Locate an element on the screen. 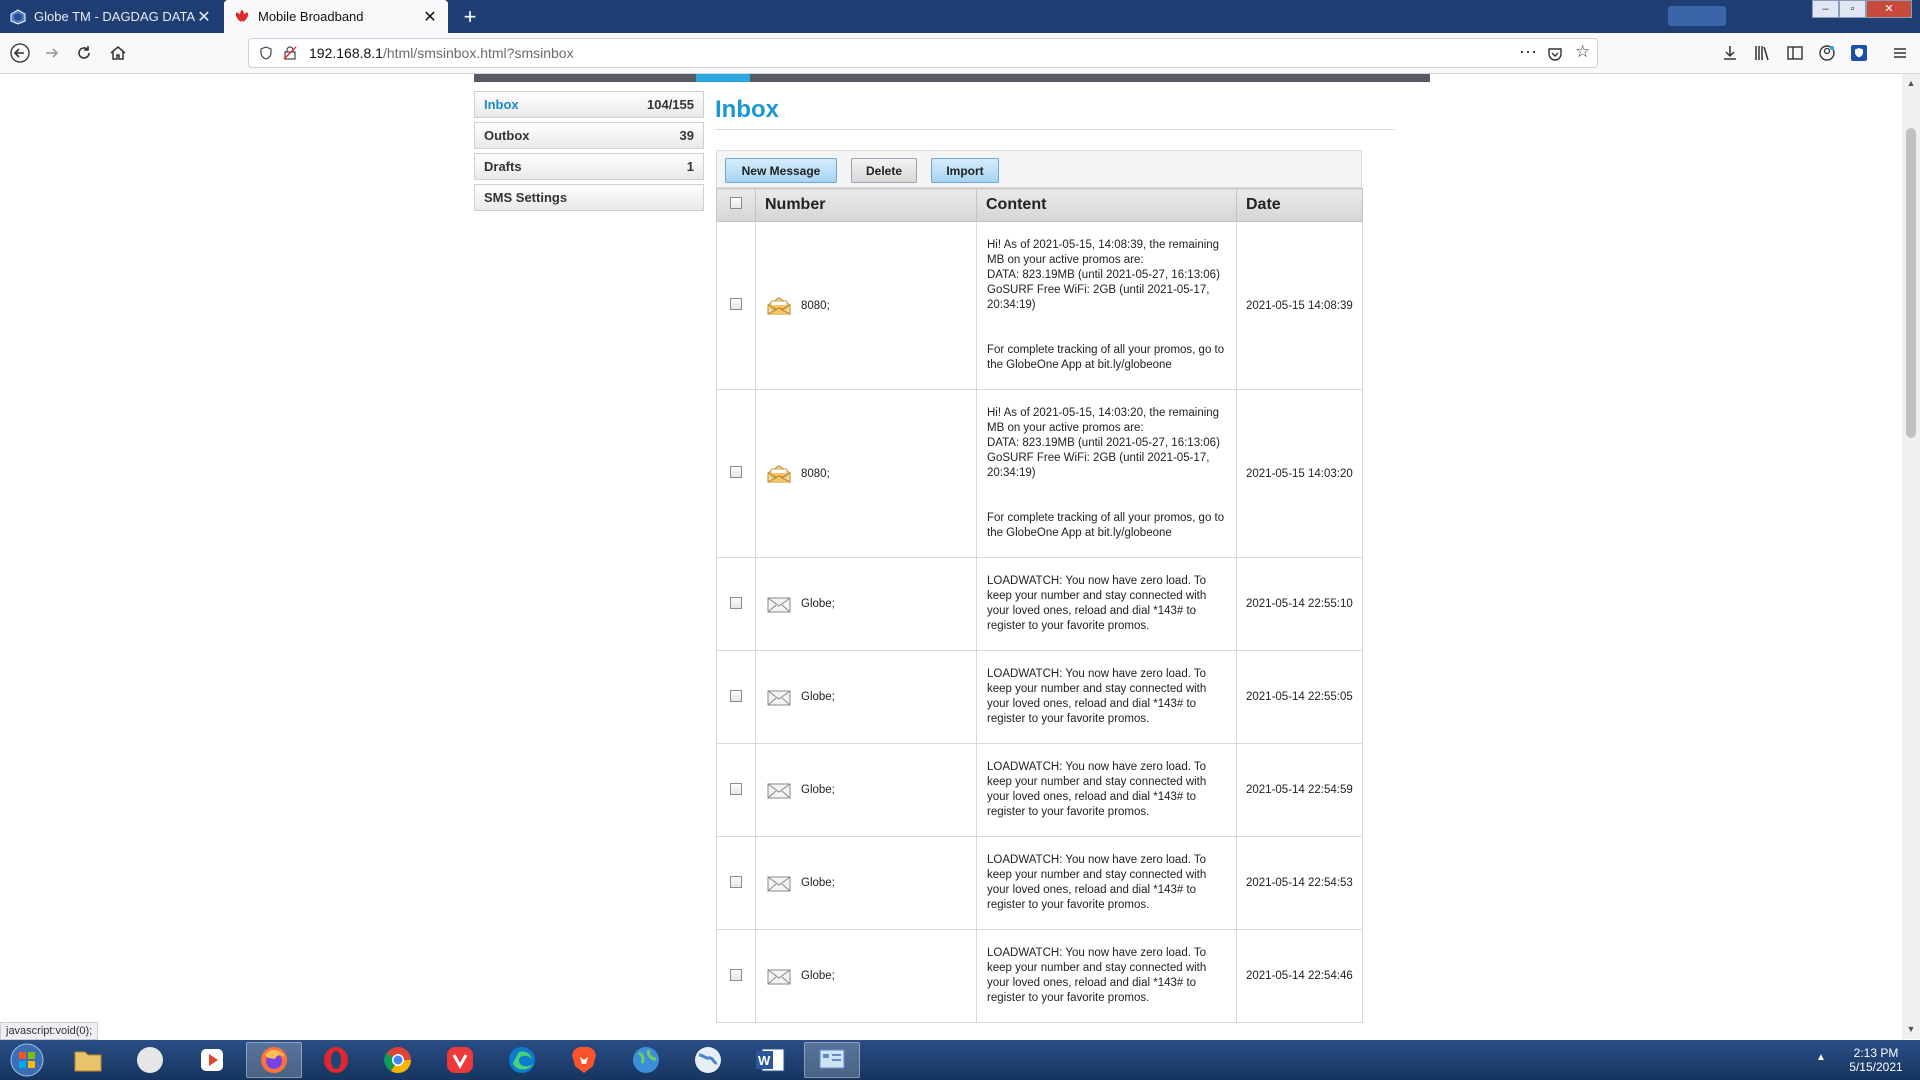 This screenshot has height=1080, width=1920. delete-button: Delete is located at coordinates (884, 170).